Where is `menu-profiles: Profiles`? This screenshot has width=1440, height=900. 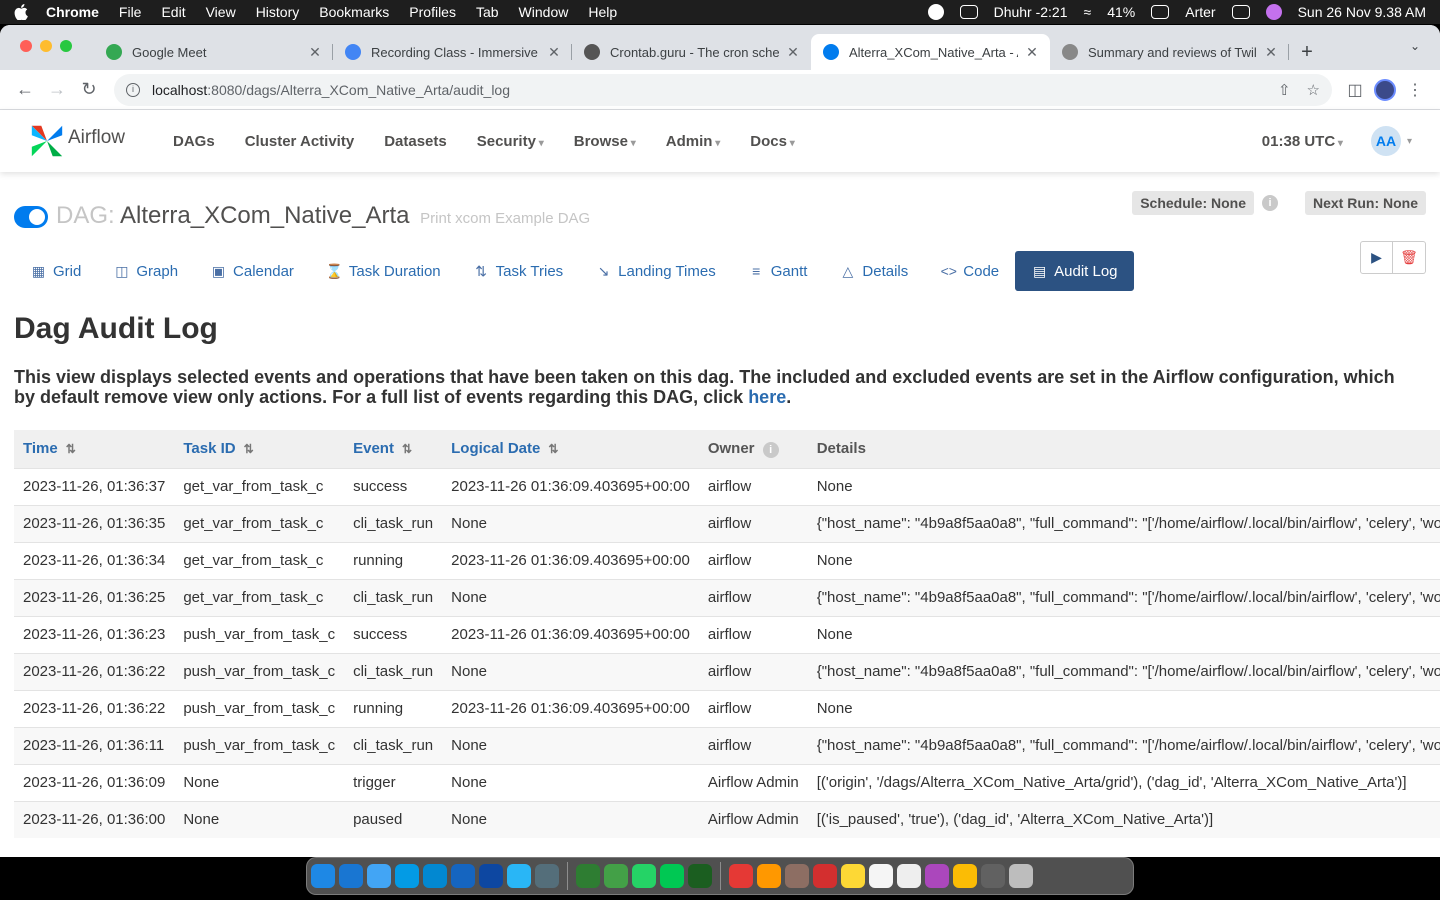
menu-profiles: Profiles is located at coordinates (432, 12).